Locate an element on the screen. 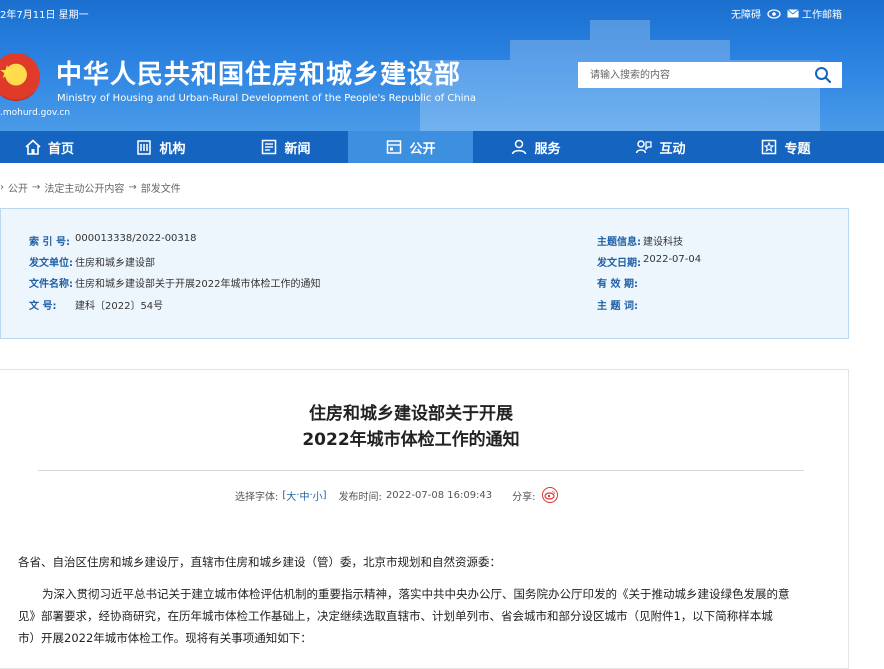  meta-issuer-value: 住房和城乡建设部 is located at coordinates (115, 263).